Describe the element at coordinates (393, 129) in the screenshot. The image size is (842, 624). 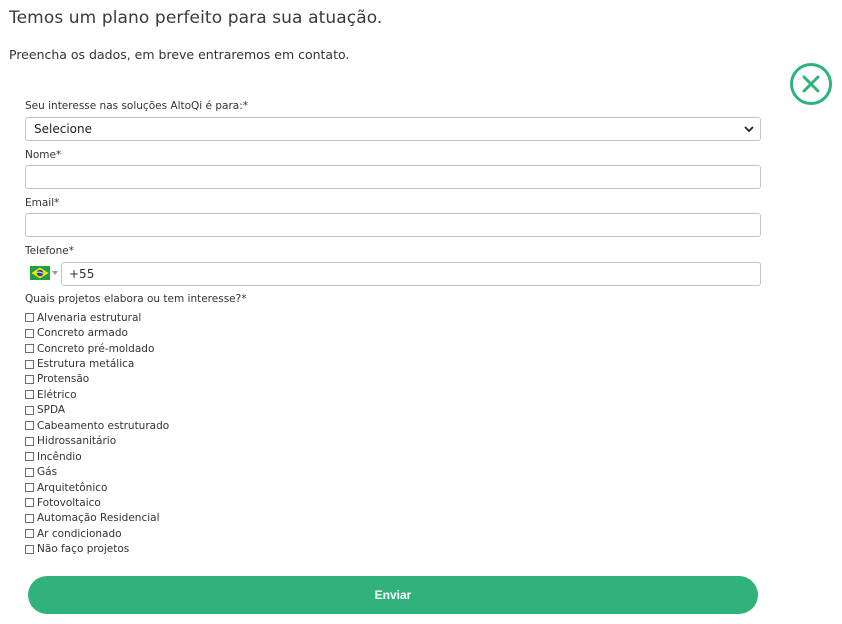
I see `interest-select: Selecione` at that location.